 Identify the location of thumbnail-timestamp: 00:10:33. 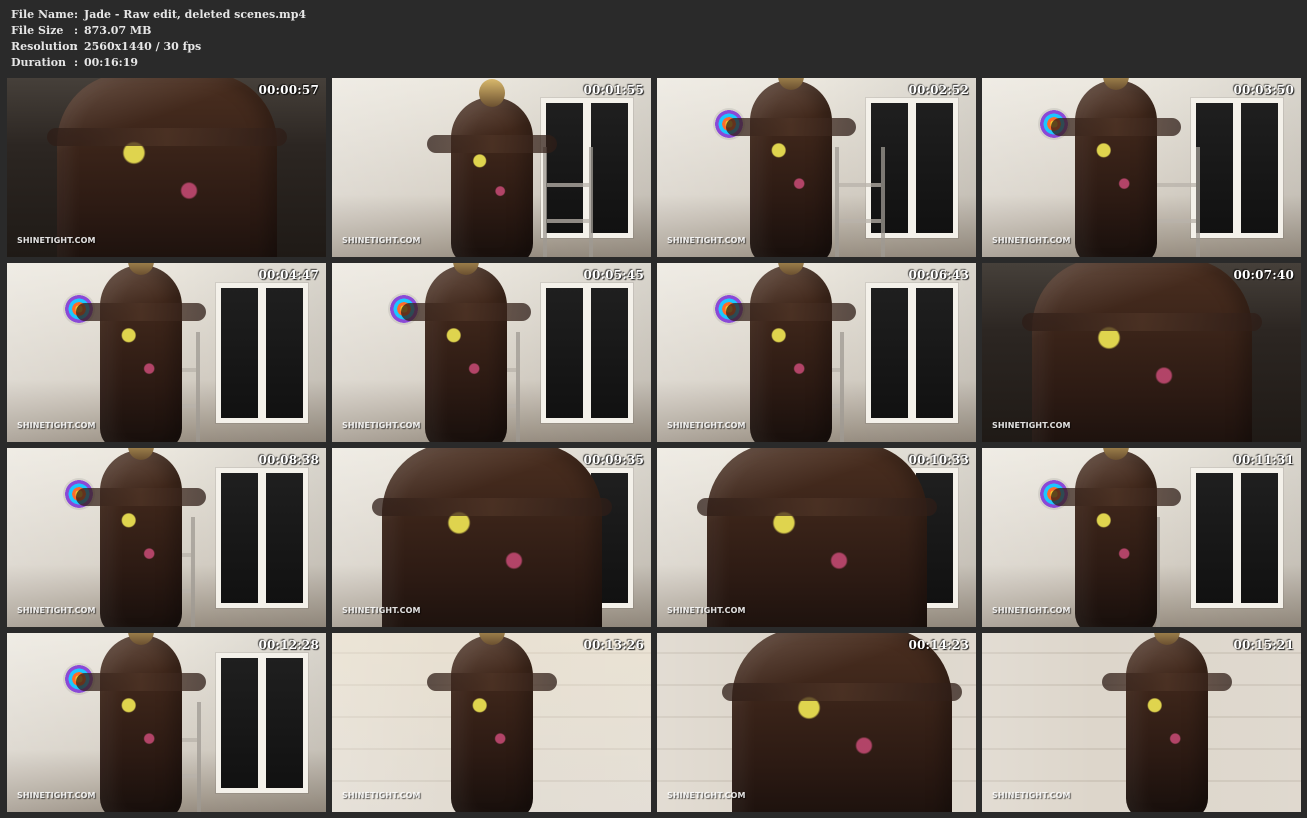
(938, 460).